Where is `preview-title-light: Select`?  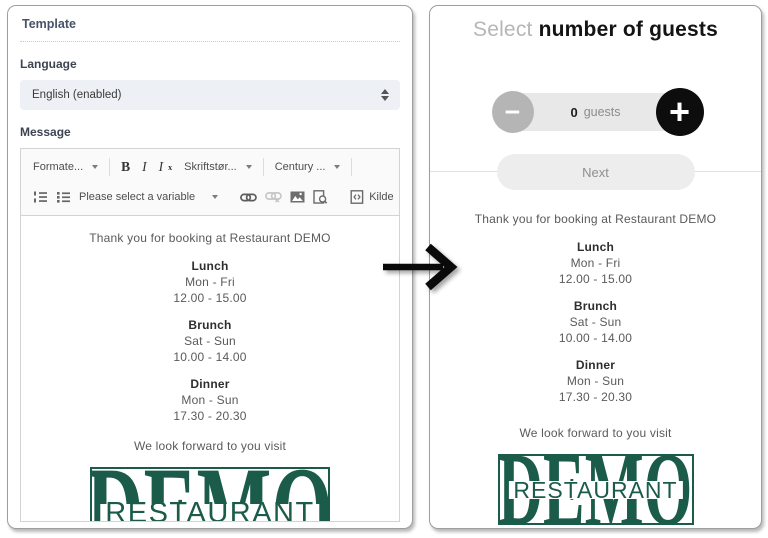
preview-title-light: Select is located at coordinates (502, 29).